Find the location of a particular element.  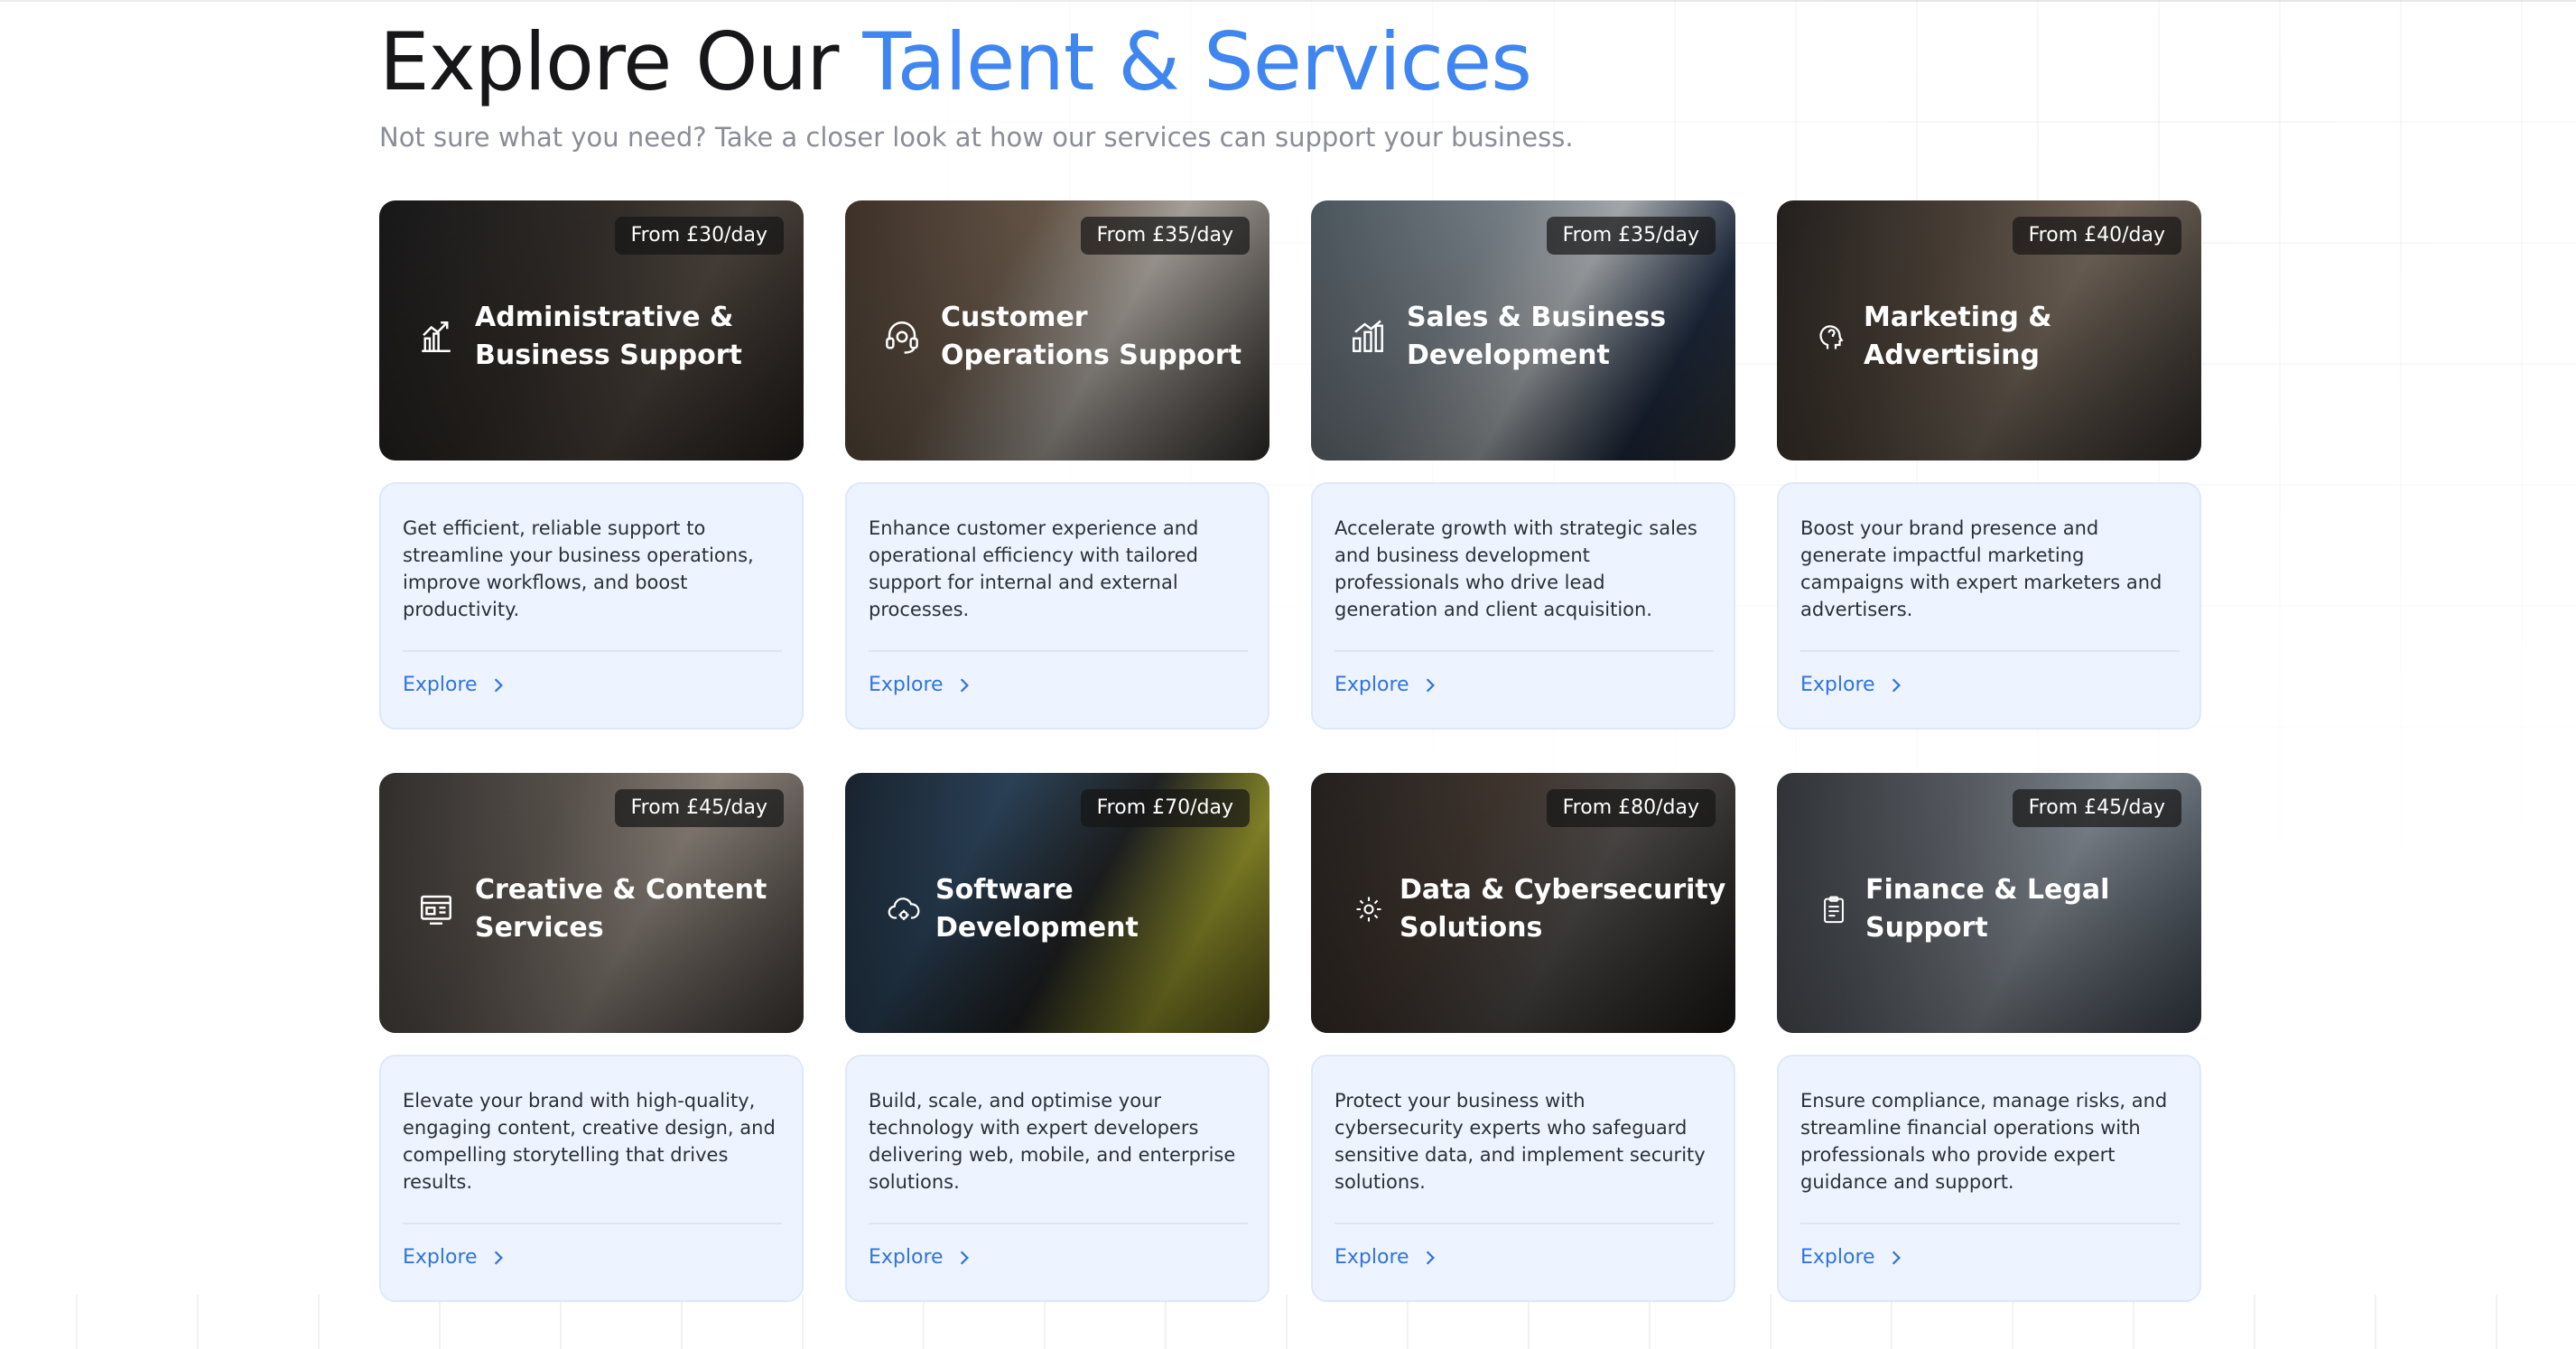

price-badge: From £45/day is located at coordinates (699, 808).